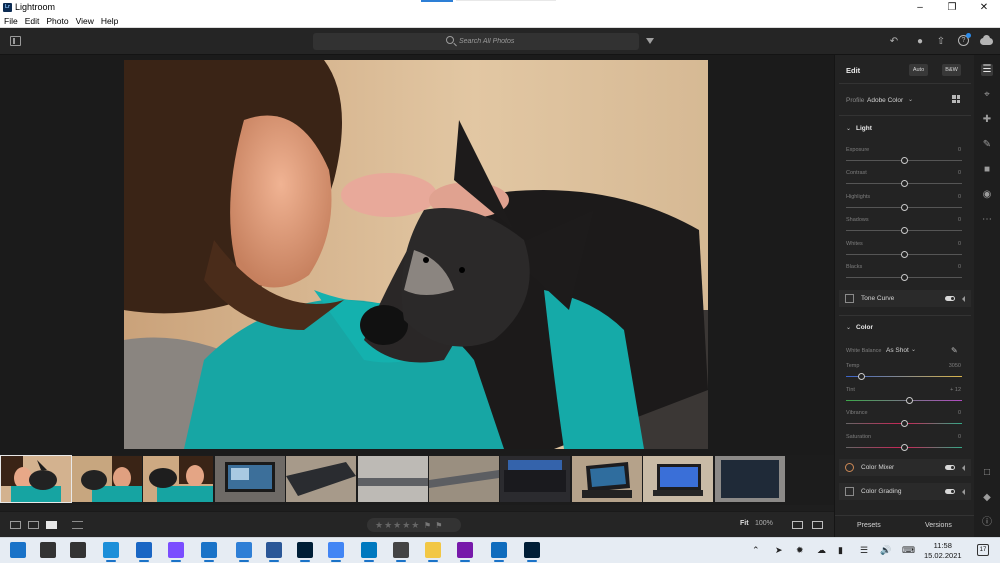 The image size is (1000, 563). I want to click on wifi-icon: ☰, so click(864, 550).